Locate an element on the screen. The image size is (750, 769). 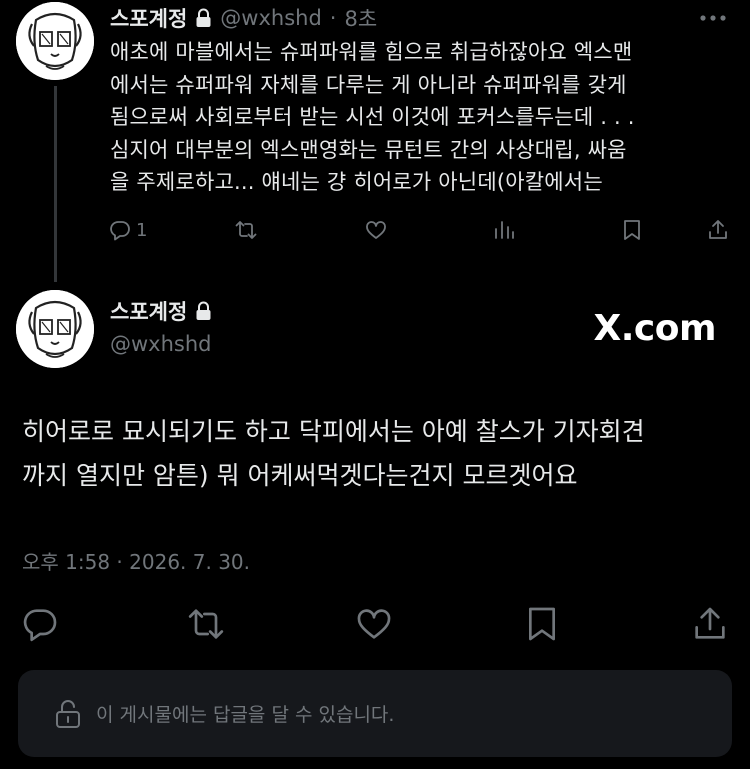
unlock-icon is located at coordinates (68, 714).